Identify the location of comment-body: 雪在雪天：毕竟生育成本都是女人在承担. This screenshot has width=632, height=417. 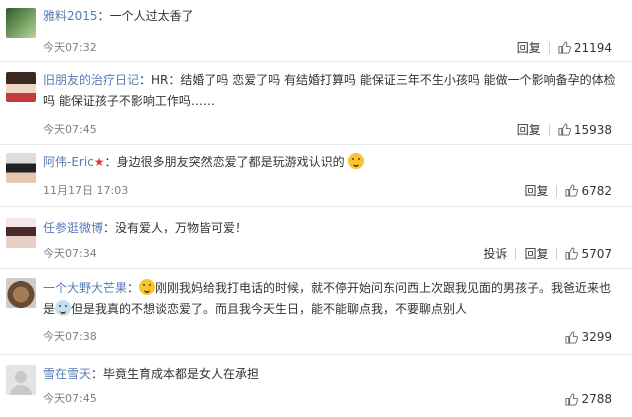
(151, 374).